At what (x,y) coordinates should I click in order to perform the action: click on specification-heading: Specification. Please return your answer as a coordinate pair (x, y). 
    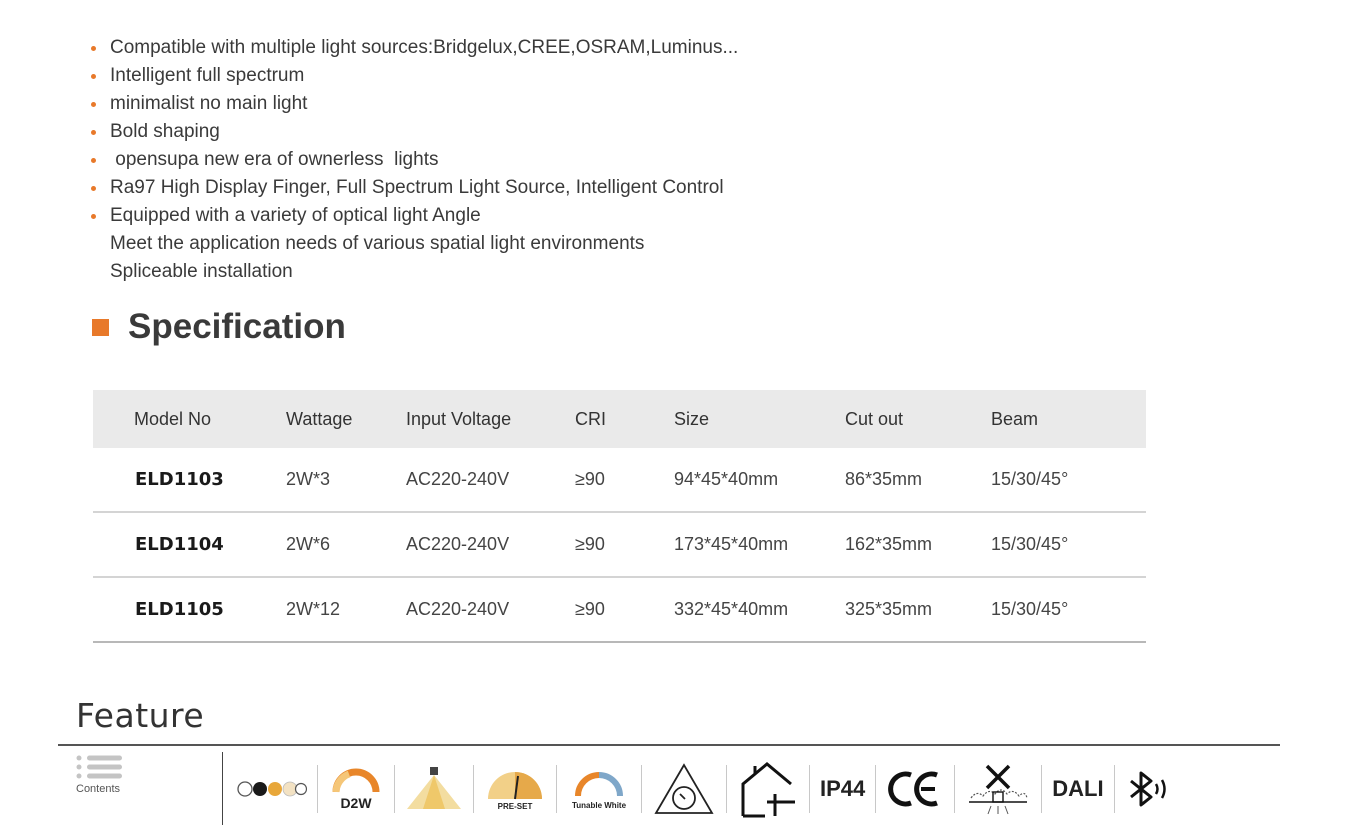
    Looking at the image, I should click on (219, 327).